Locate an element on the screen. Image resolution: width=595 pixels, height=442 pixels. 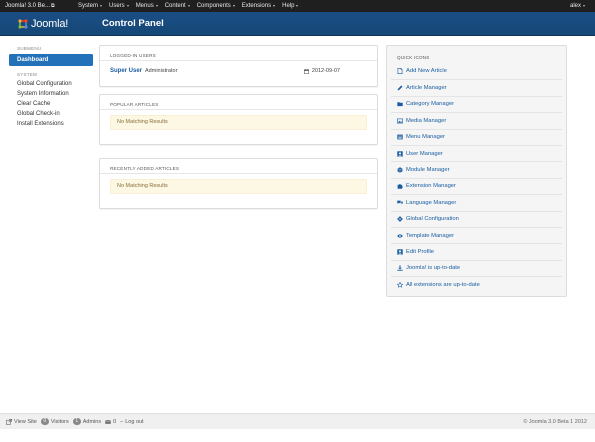
popular-articles-alert: No Matching Results is located at coordinates (238, 122).